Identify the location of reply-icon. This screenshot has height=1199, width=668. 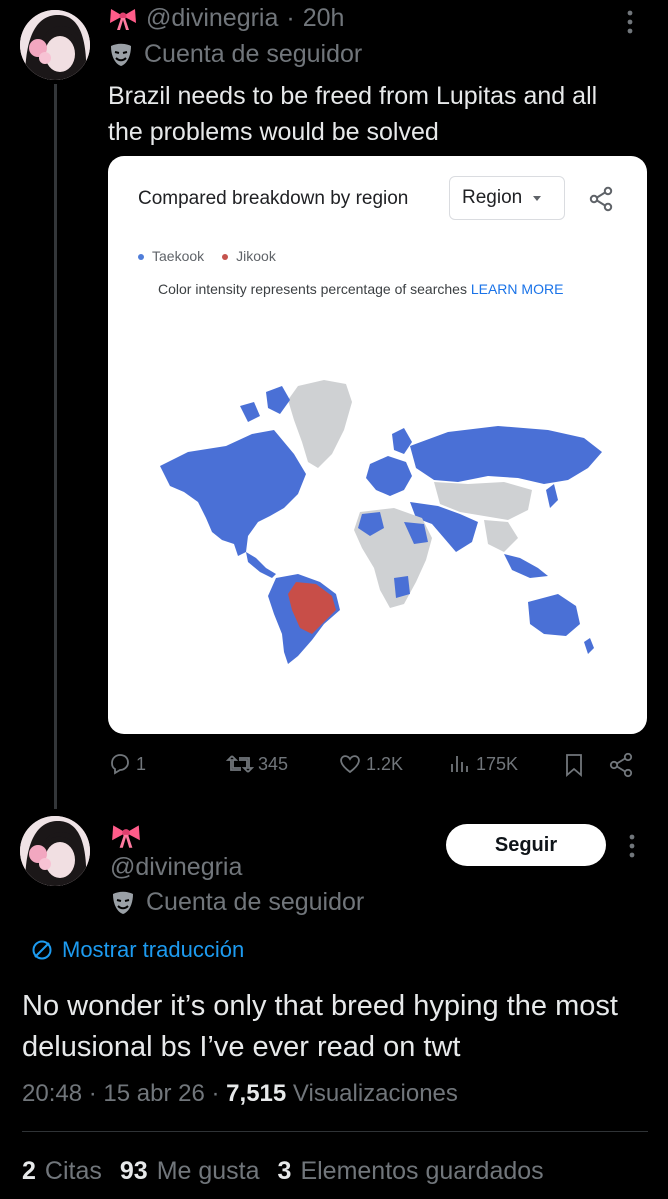
(120, 764).